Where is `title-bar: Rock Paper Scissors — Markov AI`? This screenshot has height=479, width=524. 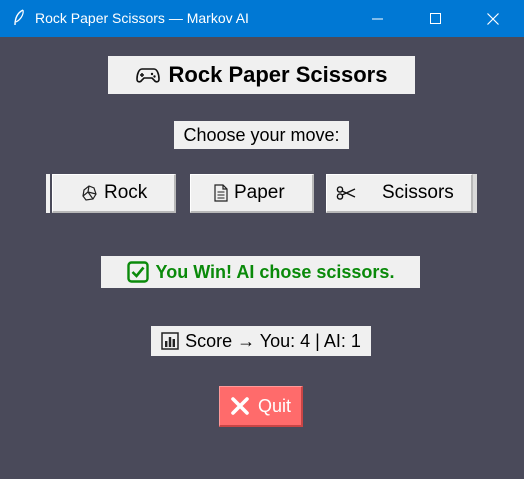 title-bar: Rock Paper Scissors — Markov AI is located at coordinates (262, 18).